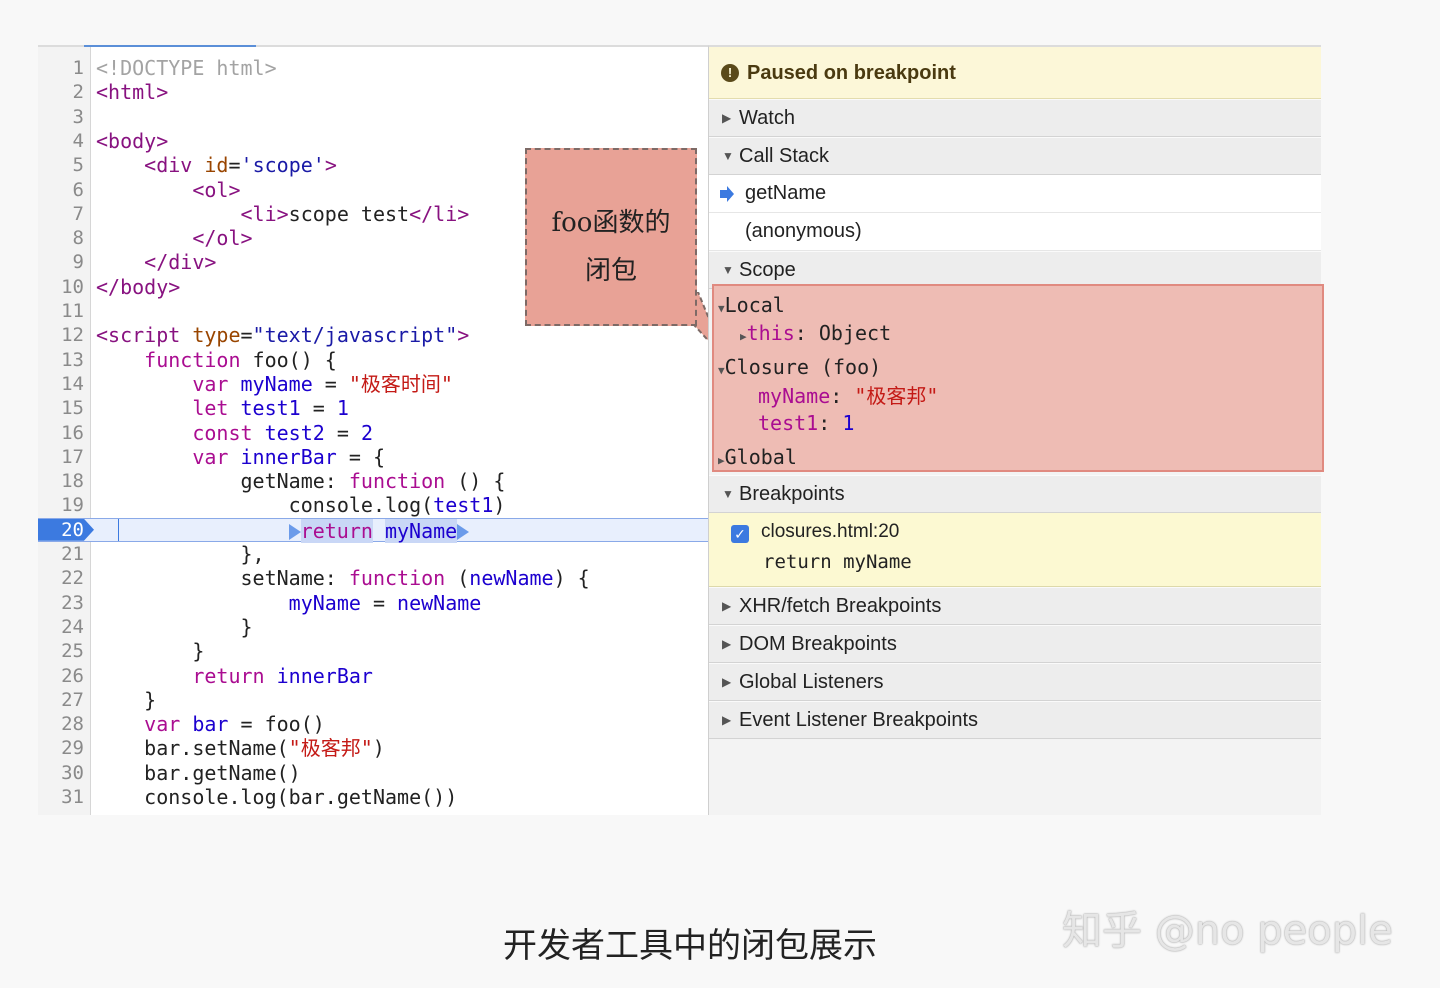  I want to click on code-text: </ol>, so click(174, 238).